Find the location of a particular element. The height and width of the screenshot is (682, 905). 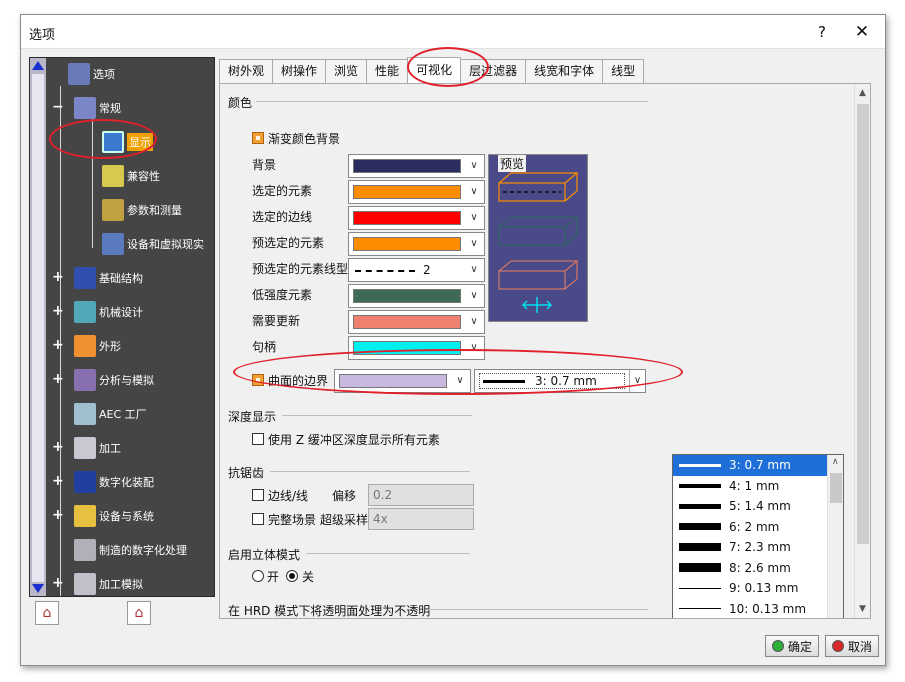

edges-antialias-checkbox is located at coordinates (258, 495).